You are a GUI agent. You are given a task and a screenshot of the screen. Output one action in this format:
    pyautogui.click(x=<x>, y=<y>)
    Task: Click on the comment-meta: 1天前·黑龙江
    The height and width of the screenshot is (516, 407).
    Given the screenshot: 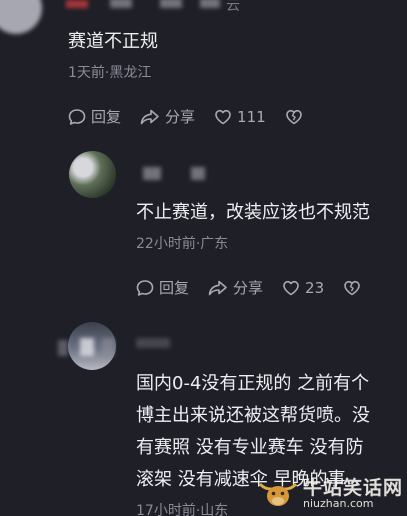 What is the action you would take?
    pyautogui.click(x=110, y=73)
    